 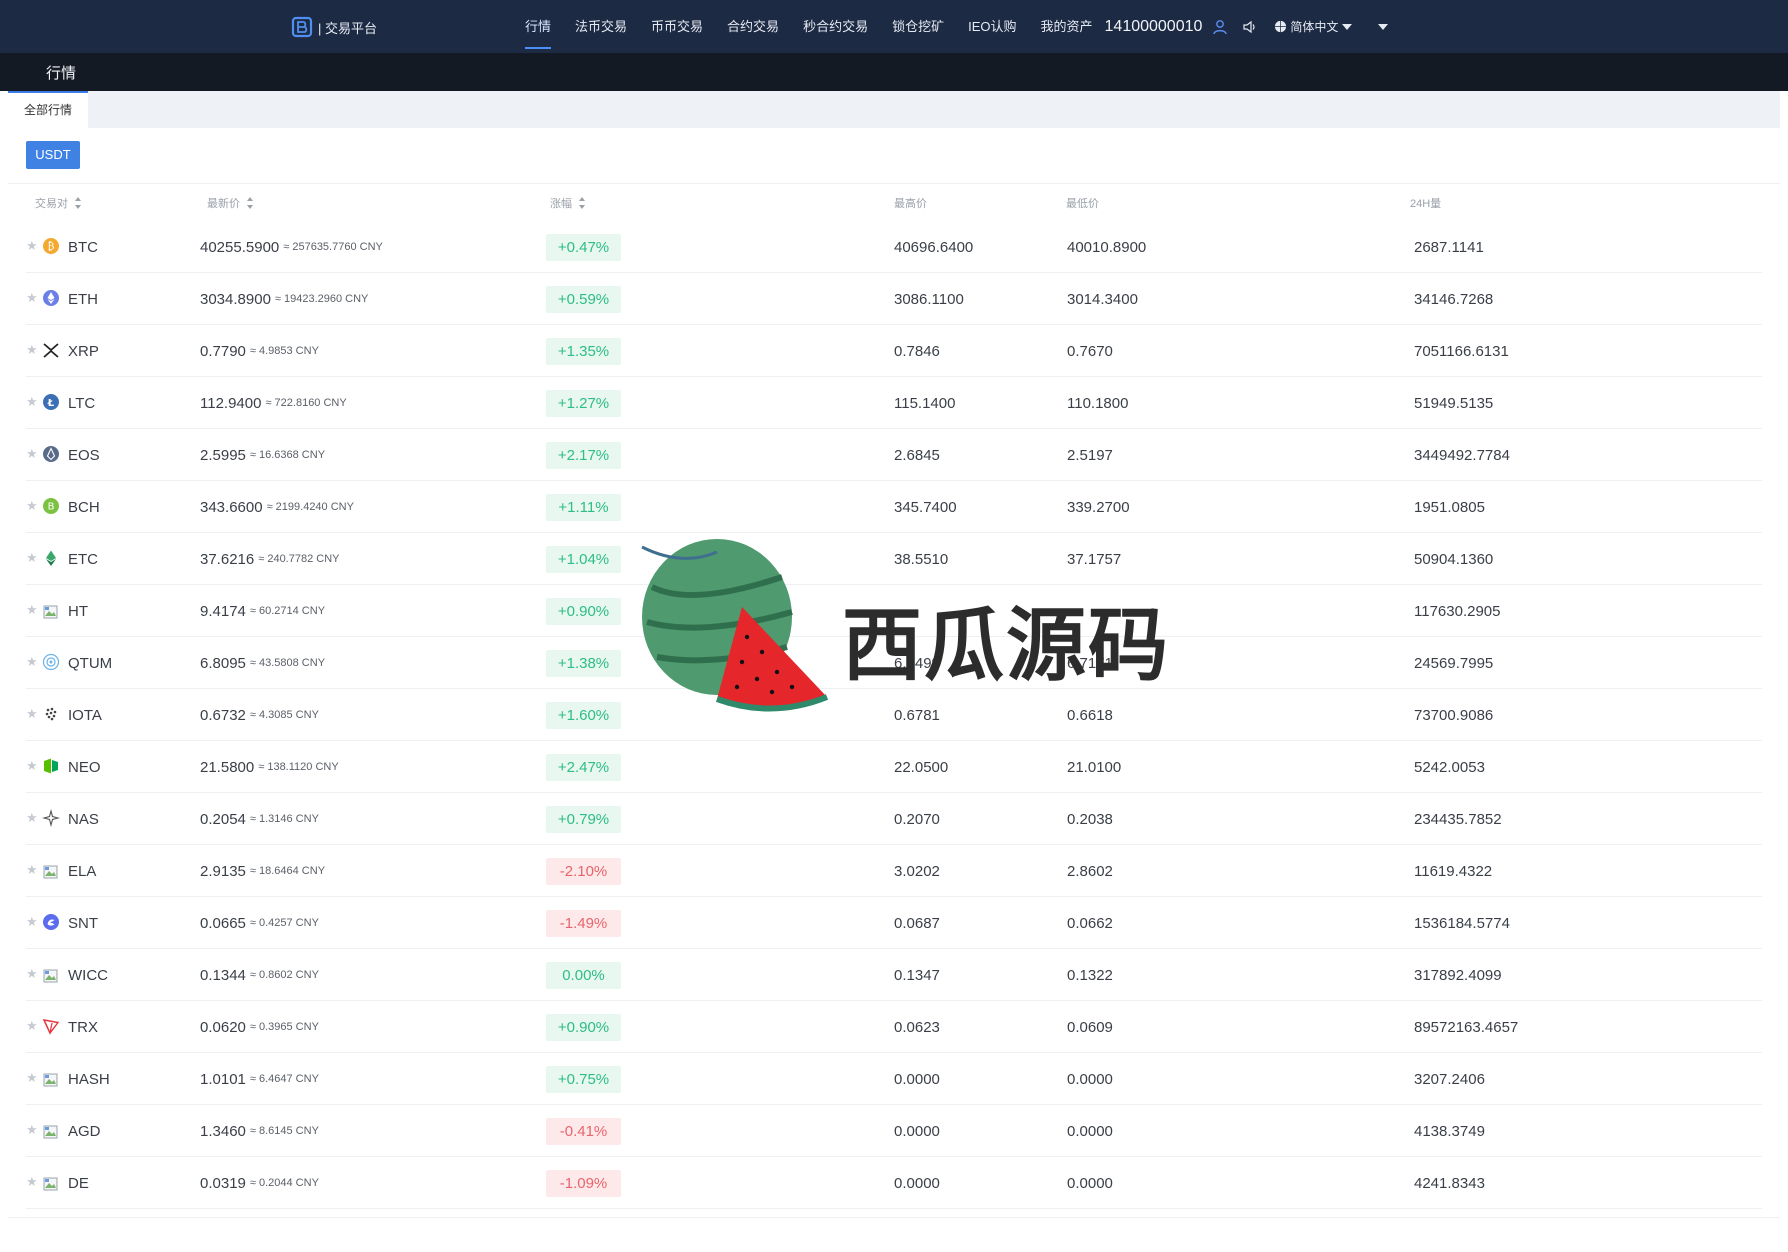 What do you see at coordinates (753, 26) in the screenshot?
I see `nav-contract: 合约交易` at bounding box center [753, 26].